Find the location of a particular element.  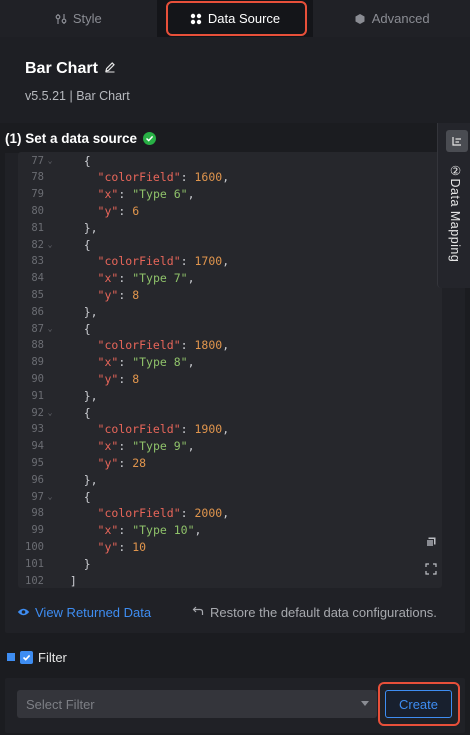

code-text: "x": "Type 9", is located at coordinates (146, 446).